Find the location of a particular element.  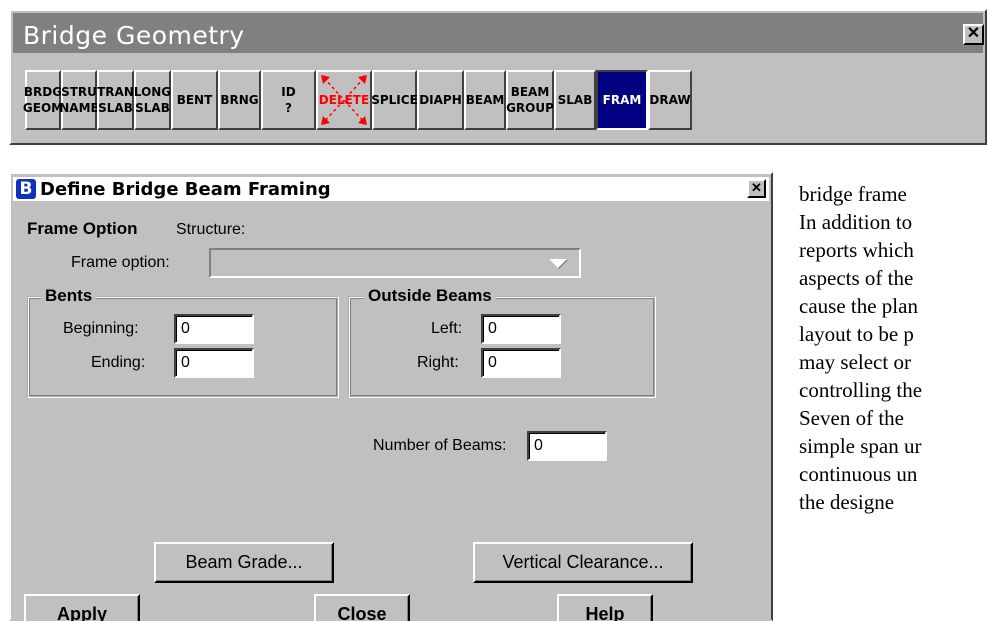

apply-button: Apply is located at coordinates (82, 607).